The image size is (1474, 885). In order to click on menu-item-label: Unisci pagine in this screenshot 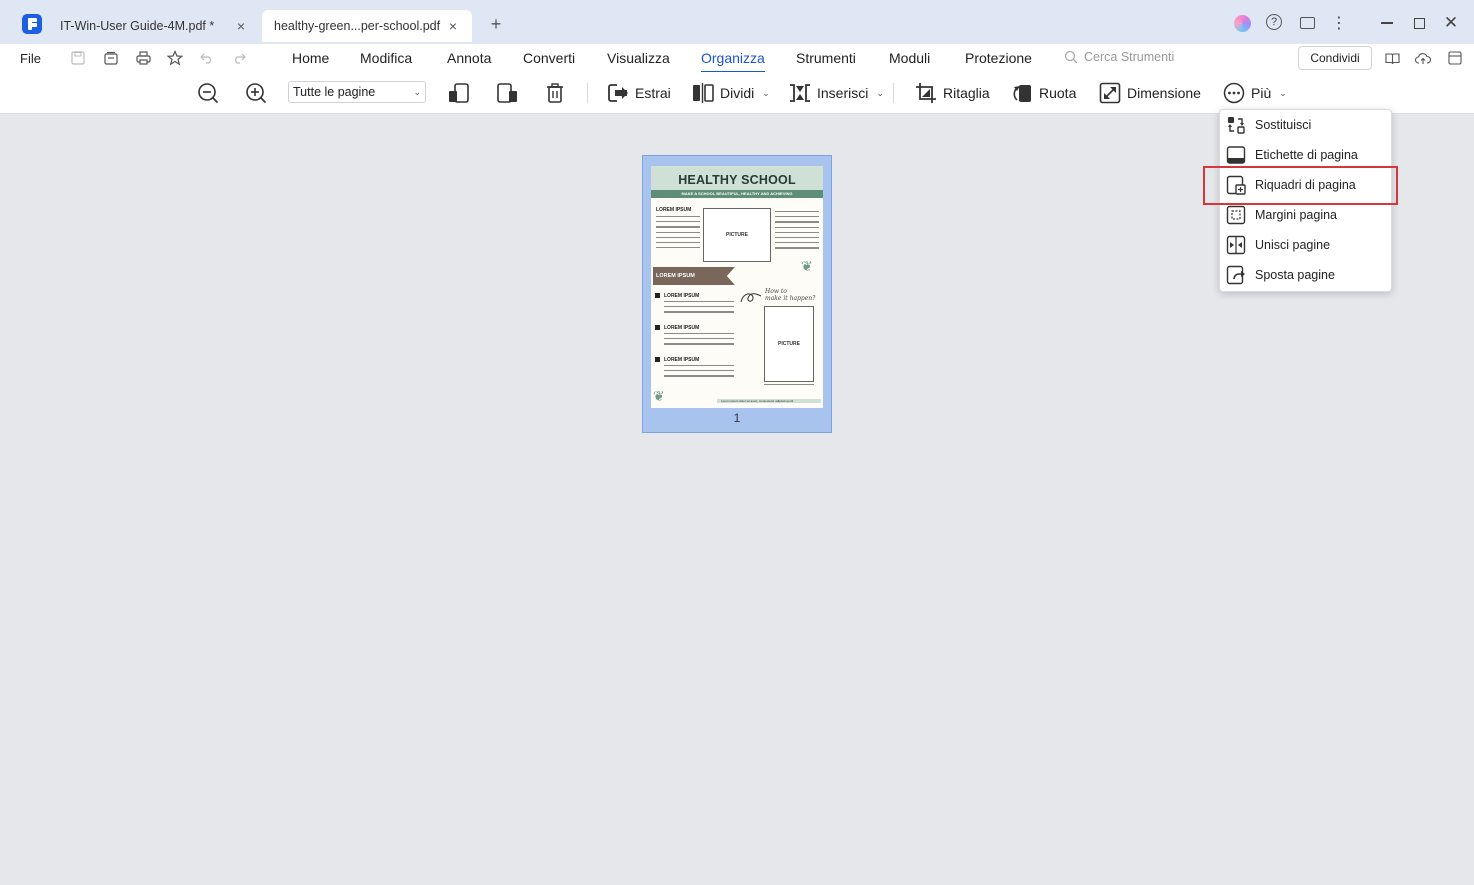, I will do `click(1293, 245)`.